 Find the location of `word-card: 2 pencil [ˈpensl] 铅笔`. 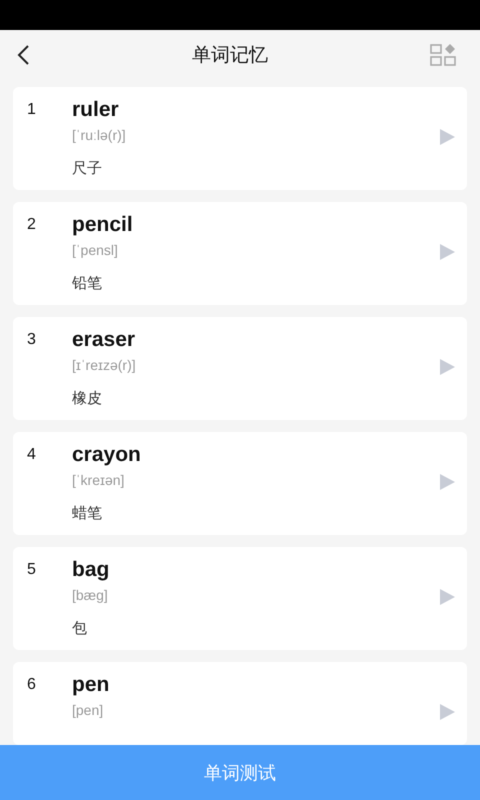

word-card: 2 pencil [ˈpensl] 铅笔 is located at coordinates (240, 253).